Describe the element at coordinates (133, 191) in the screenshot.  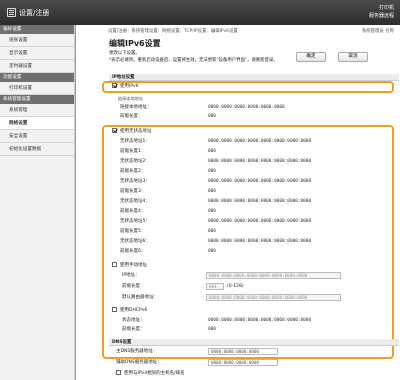
I see `stateless-prefix-label: 前缀长度3：` at that location.